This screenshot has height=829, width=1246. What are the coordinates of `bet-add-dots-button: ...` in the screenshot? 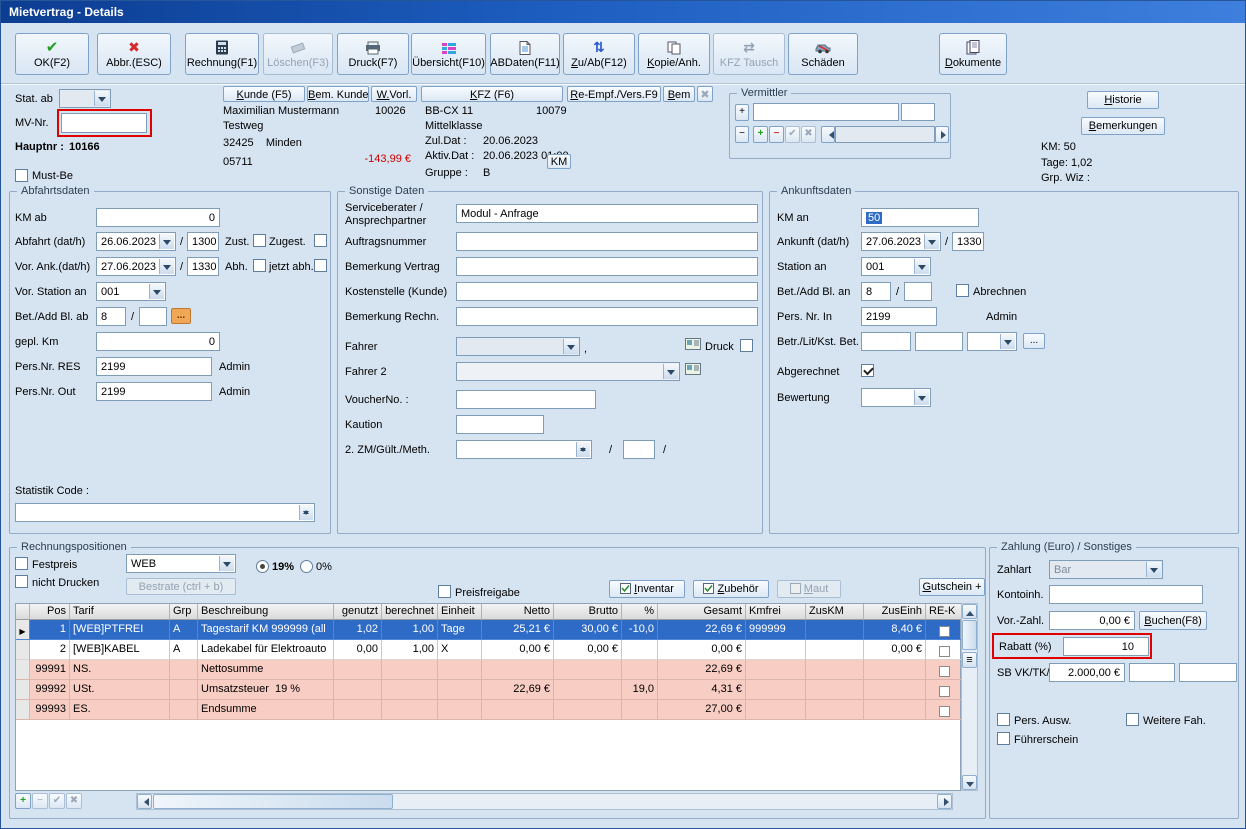 It's located at (181, 316).